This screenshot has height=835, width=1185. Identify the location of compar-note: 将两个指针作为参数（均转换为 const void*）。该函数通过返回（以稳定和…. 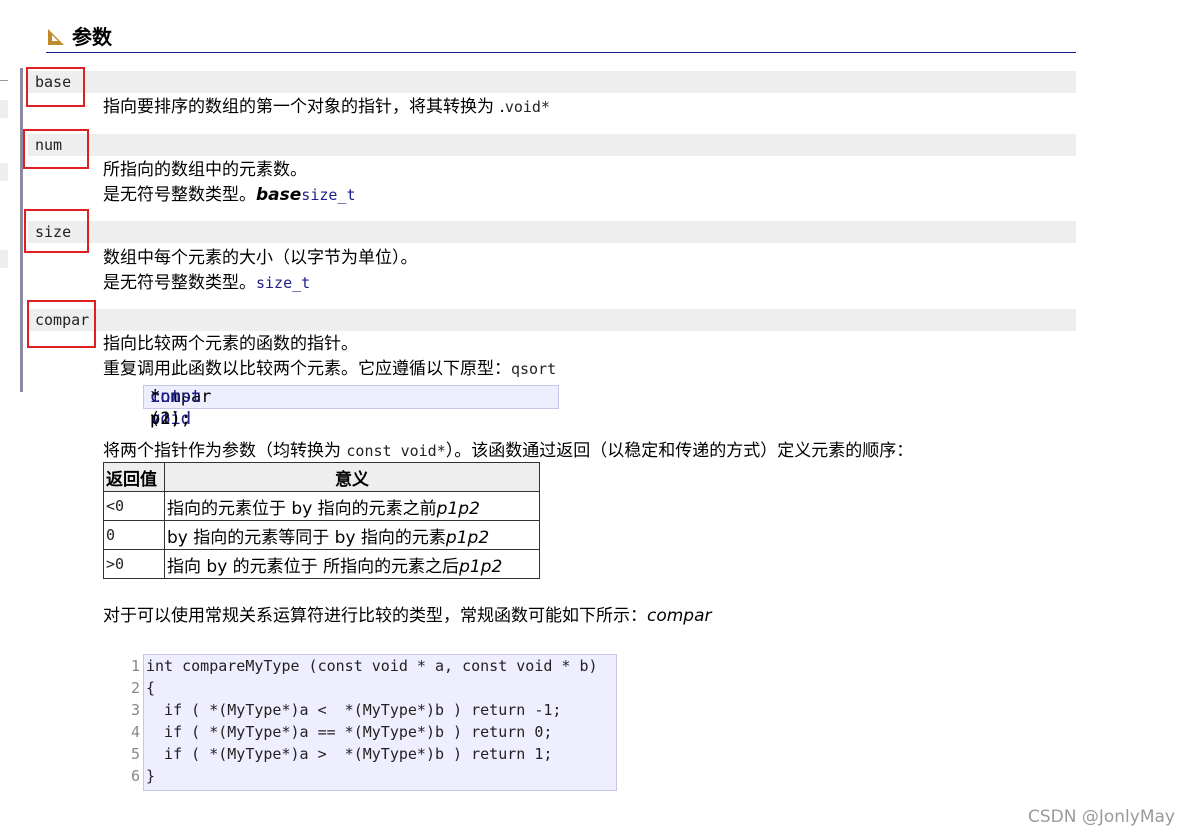
(508, 451).